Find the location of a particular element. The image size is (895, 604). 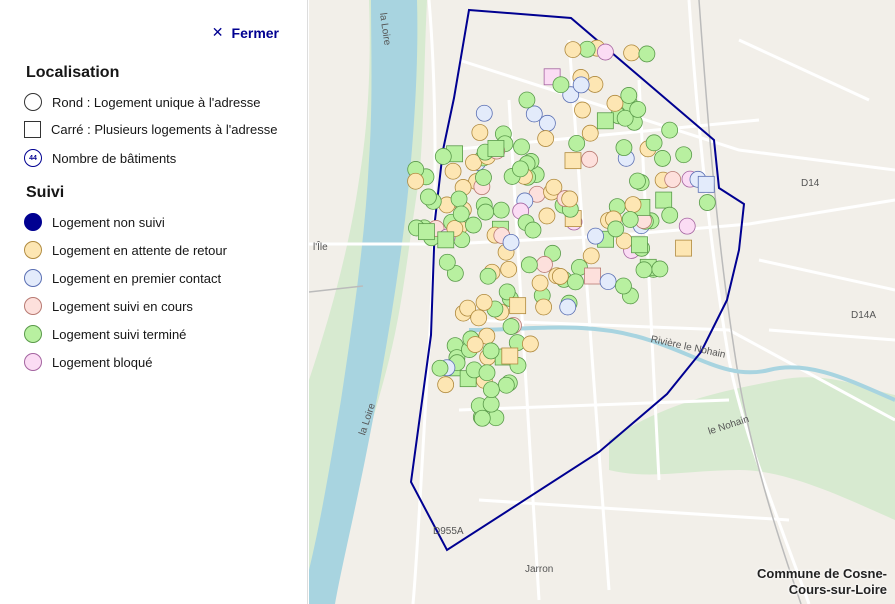

legend-label: Logement en attente de retour is located at coordinates (139, 250).